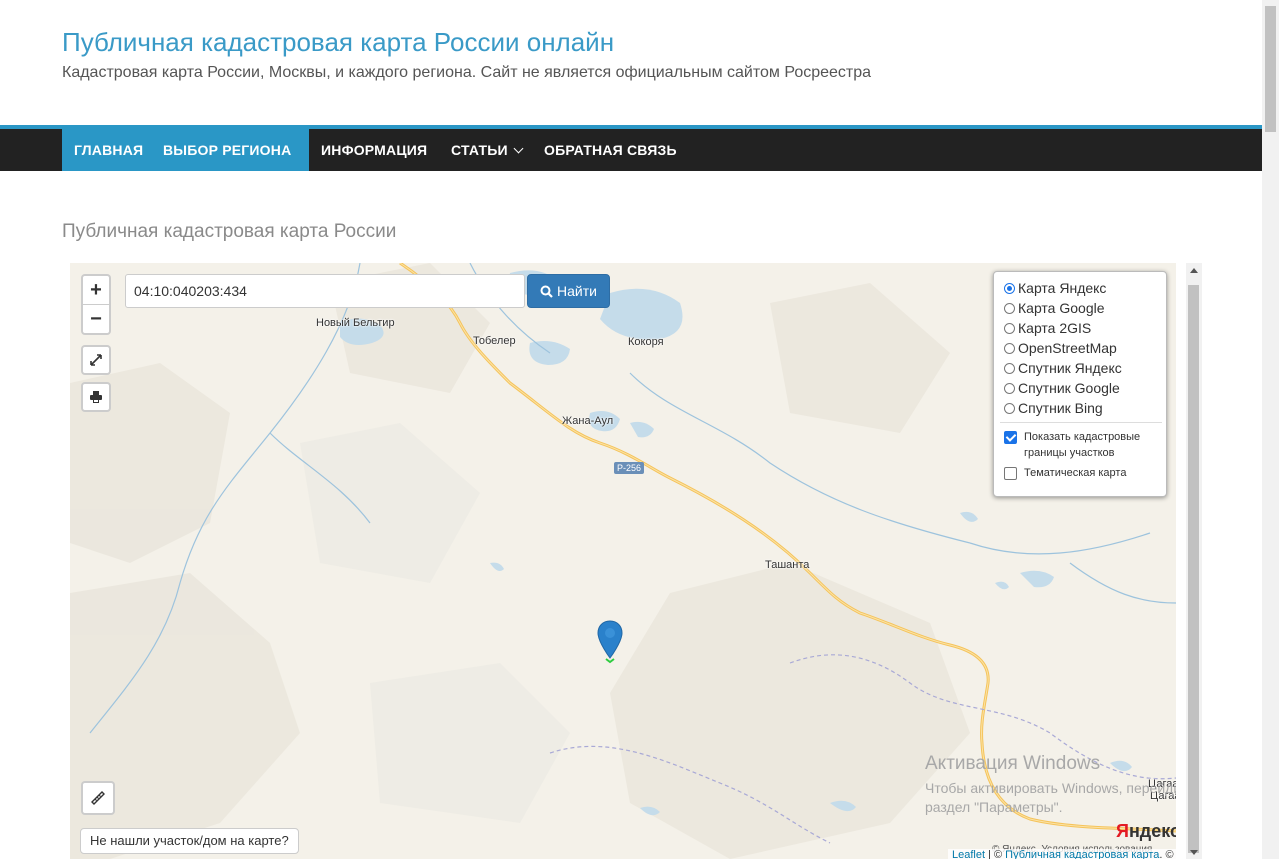  I want to click on zoom-out-button: −, so click(96, 319).